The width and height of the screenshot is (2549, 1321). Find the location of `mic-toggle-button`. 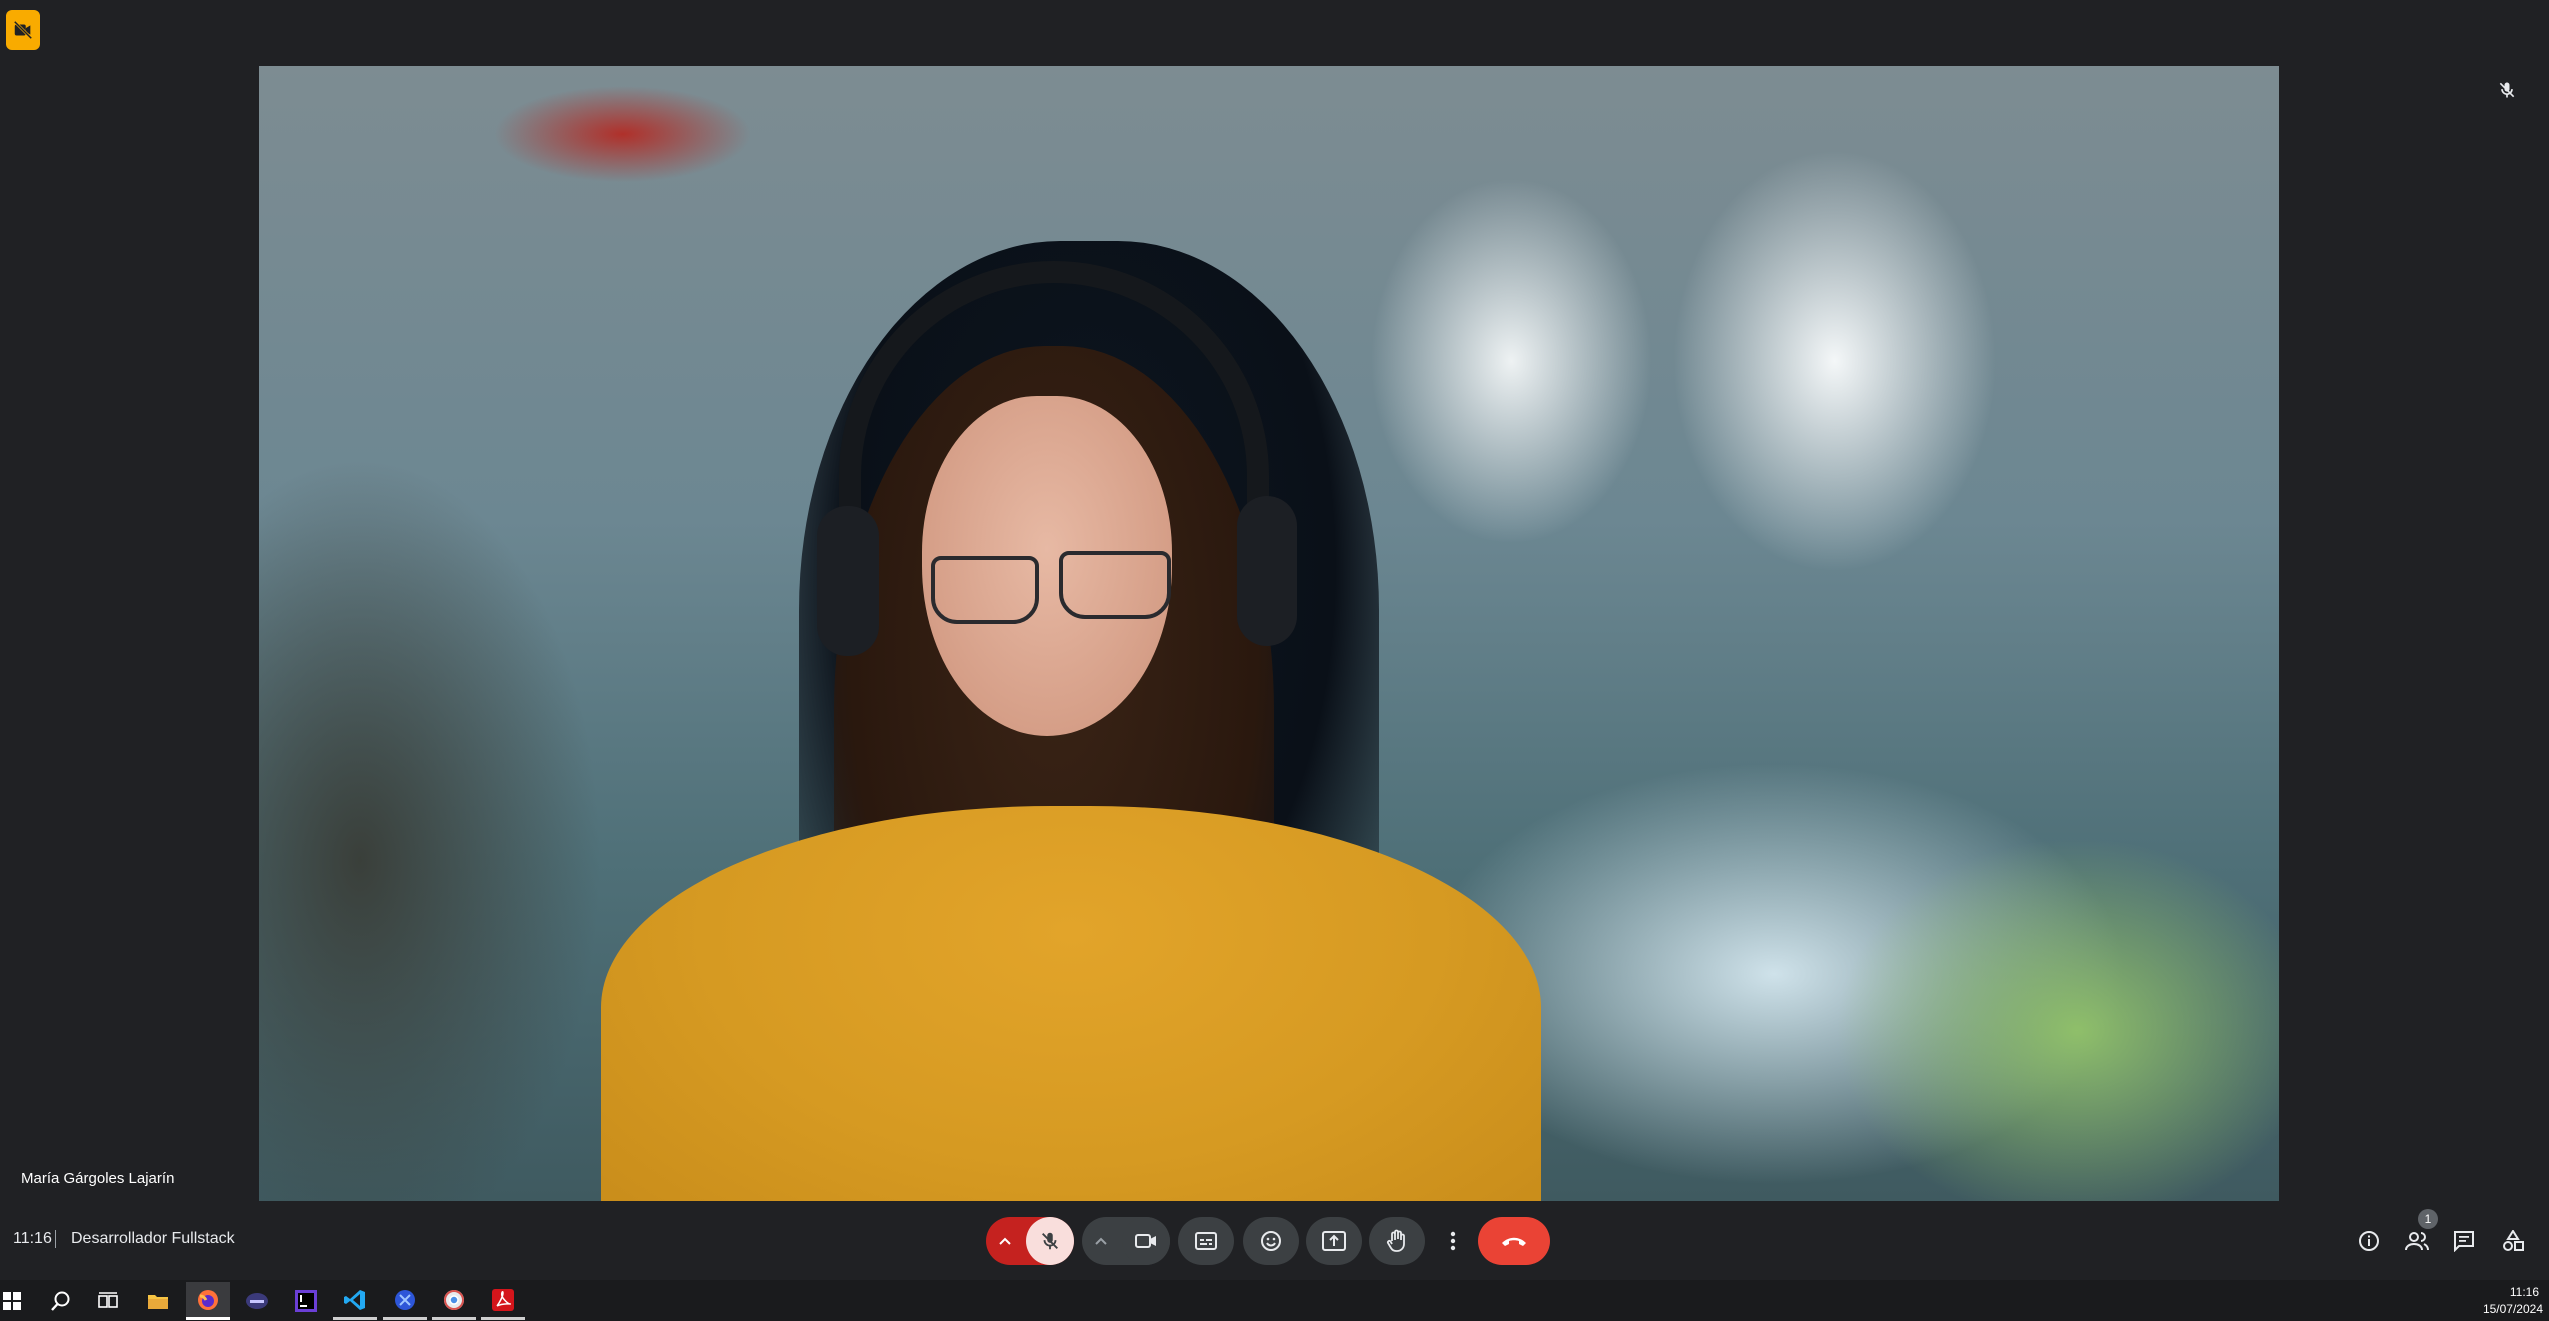

mic-toggle-button is located at coordinates (1050, 1241).